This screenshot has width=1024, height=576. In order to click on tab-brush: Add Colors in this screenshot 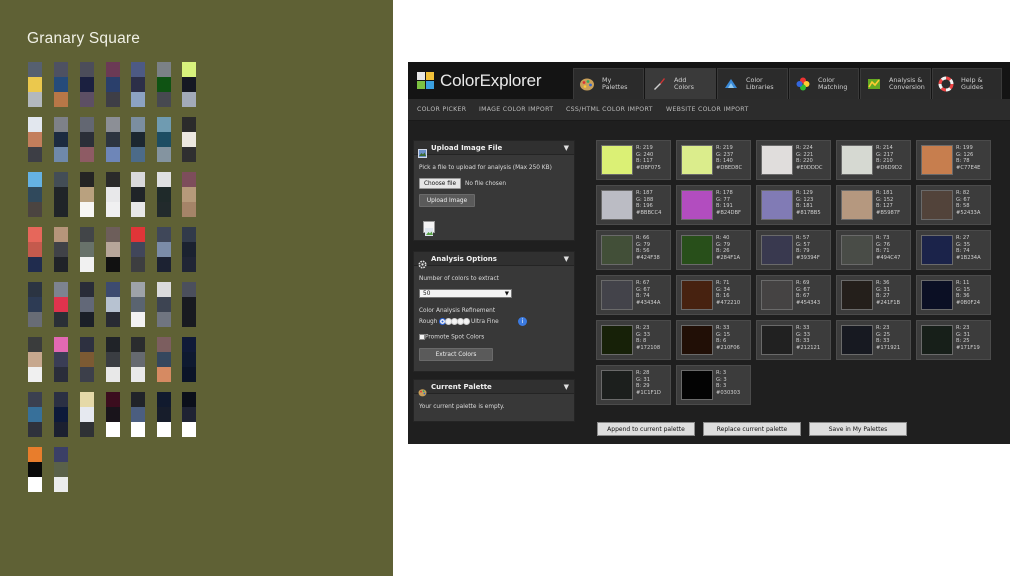, I will do `click(680, 83)`.